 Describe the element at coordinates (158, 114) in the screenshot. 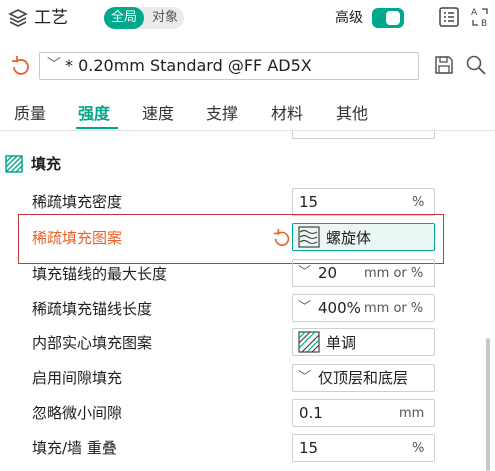

I see `tab-speed: 速度` at that location.